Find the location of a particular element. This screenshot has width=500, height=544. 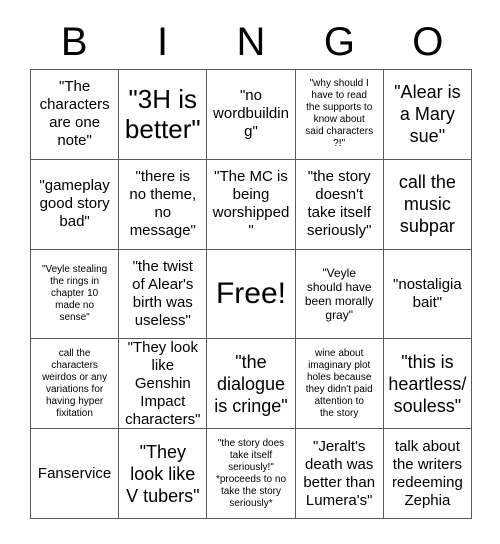

bingo-cell-free: Free! is located at coordinates (251, 294).